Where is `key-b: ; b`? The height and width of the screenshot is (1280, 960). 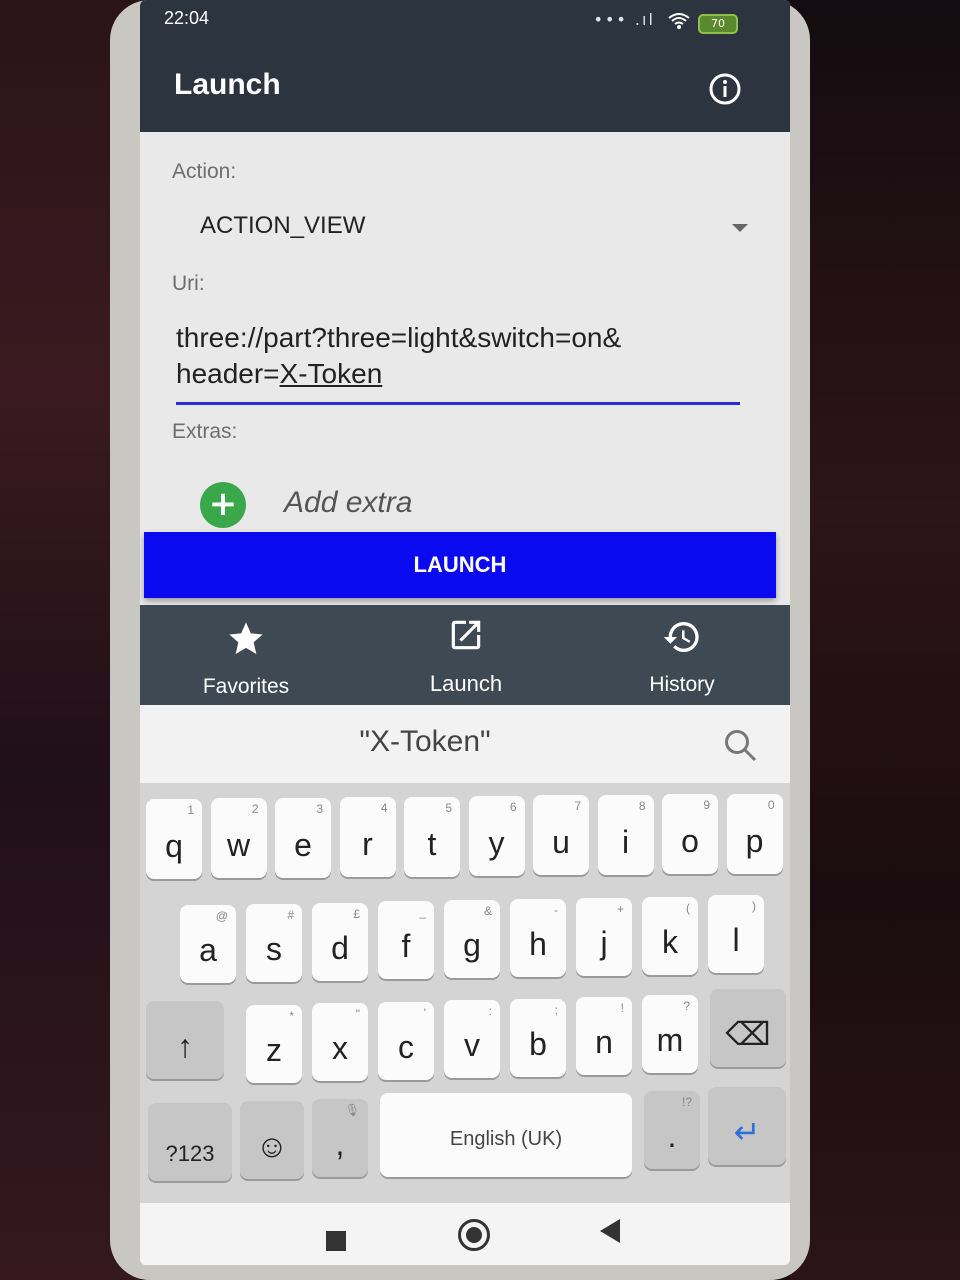
key-b: ; b is located at coordinates (538, 1037).